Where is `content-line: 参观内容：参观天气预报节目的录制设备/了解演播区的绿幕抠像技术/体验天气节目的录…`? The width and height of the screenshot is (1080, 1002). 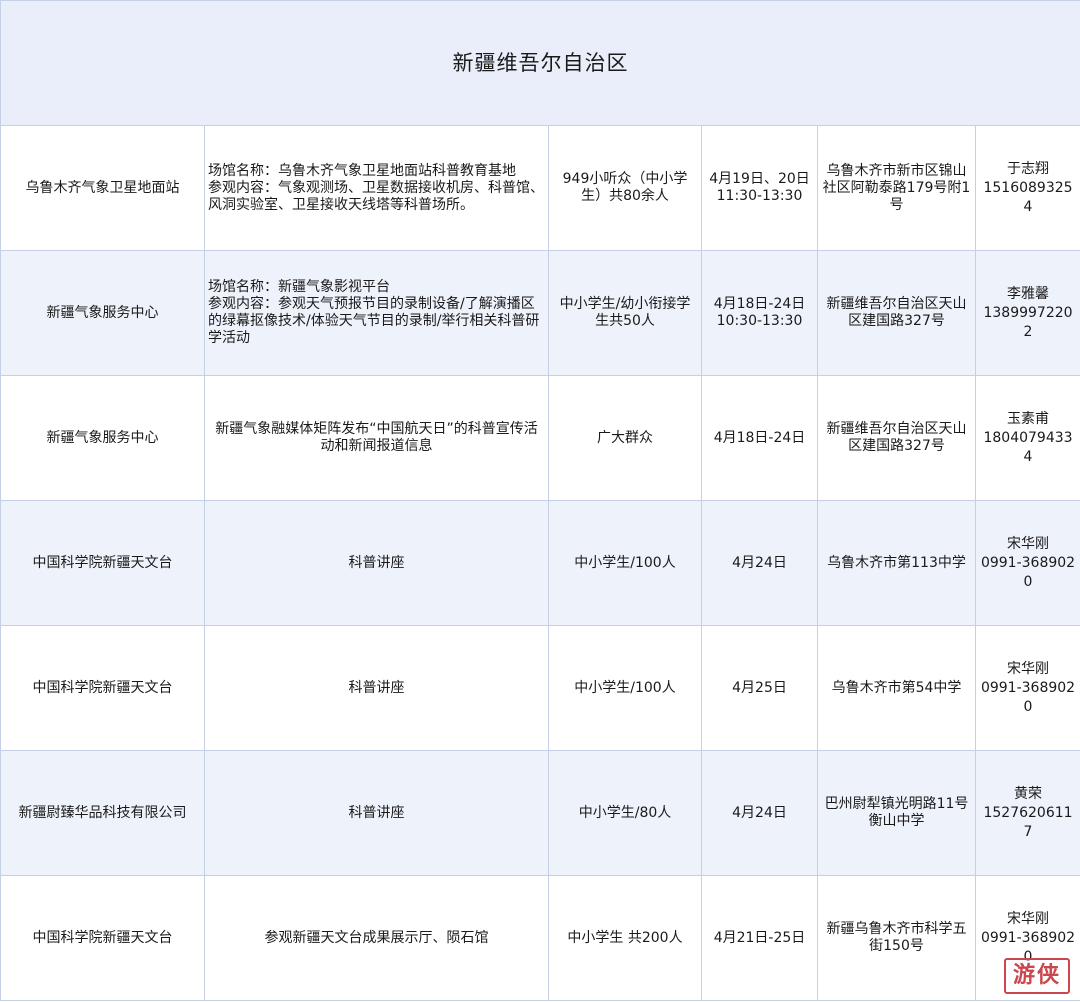 content-line: 参观内容：参观天气预报节目的录制设备/了解演播区的绿幕抠像技术/体验天气节目的录… is located at coordinates (374, 321).